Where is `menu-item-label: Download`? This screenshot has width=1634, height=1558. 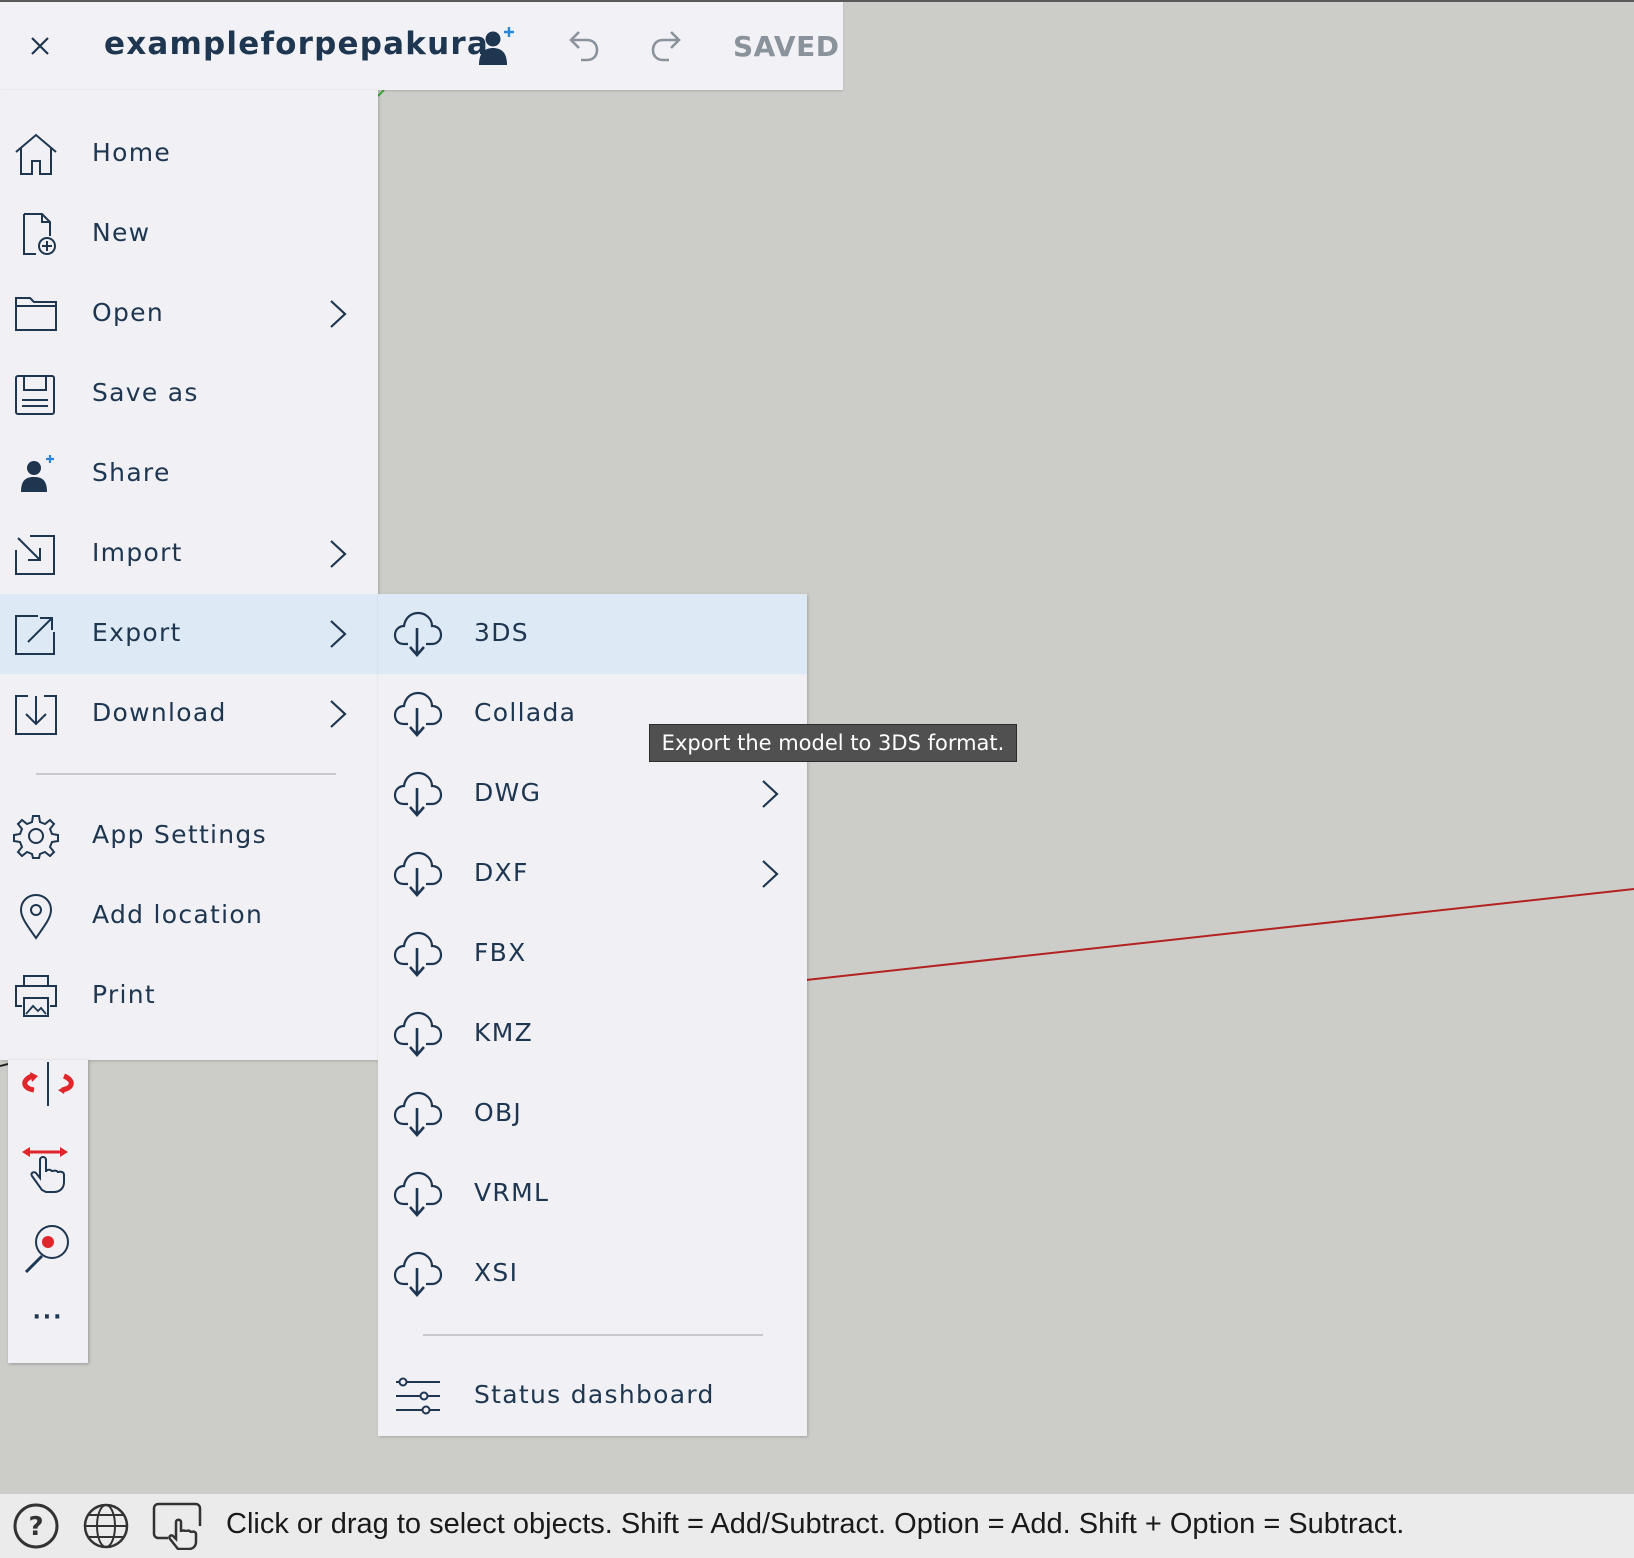 menu-item-label: Download is located at coordinates (159, 712).